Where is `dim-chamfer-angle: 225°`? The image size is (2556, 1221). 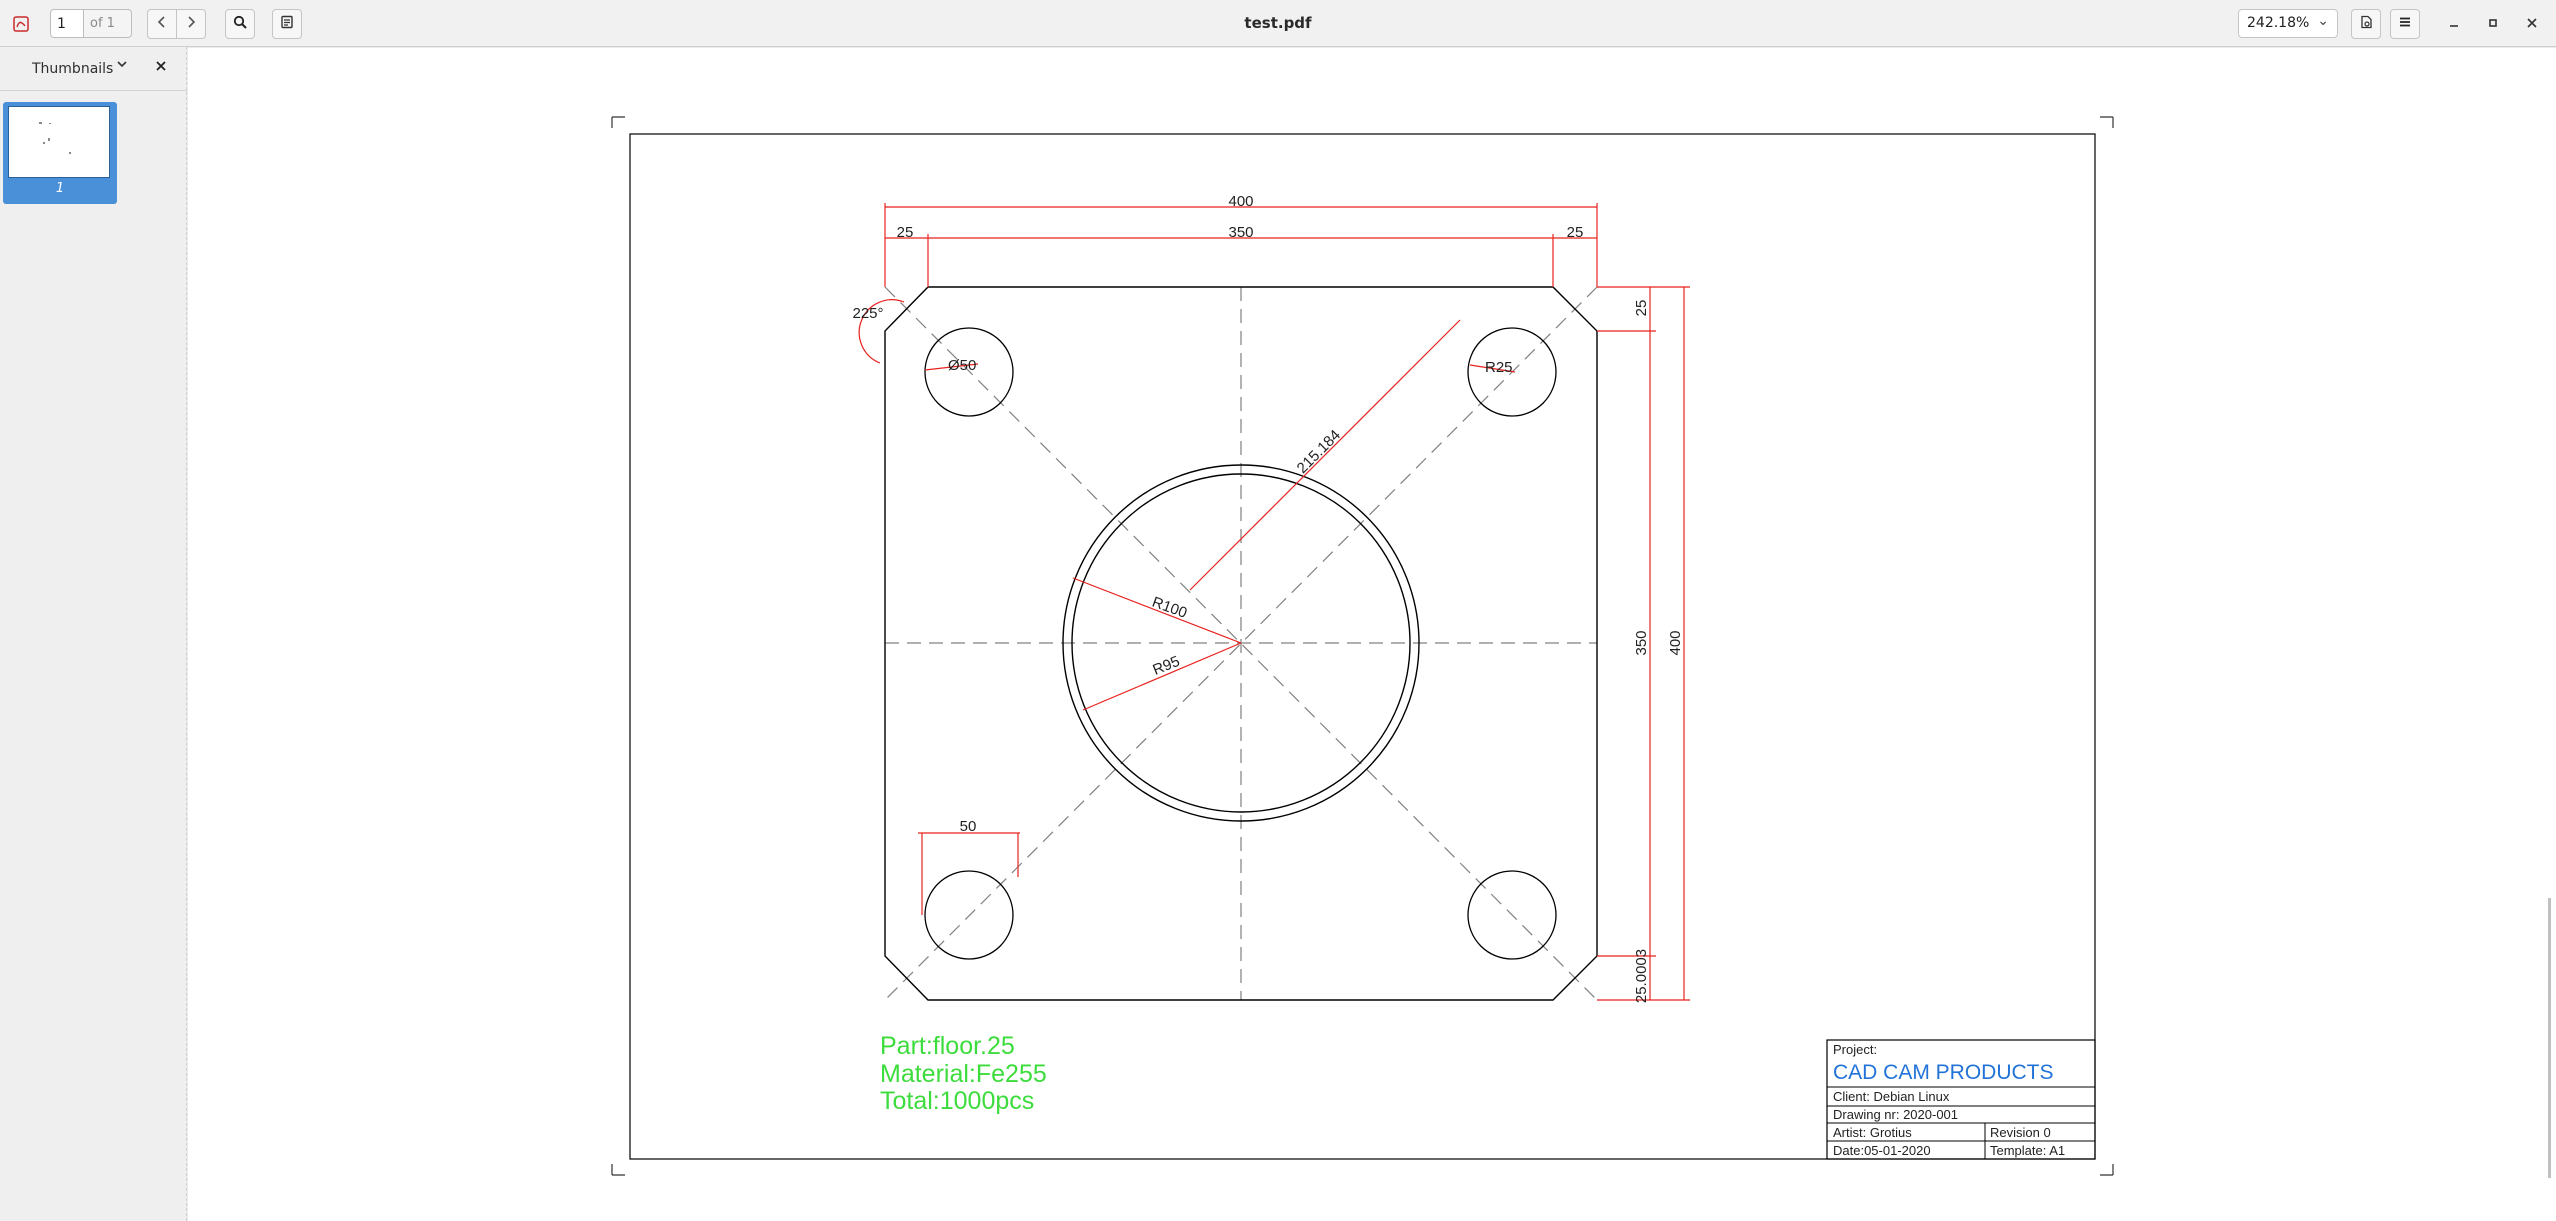
dim-chamfer-angle: 225° is located at coordinates (867, 313).